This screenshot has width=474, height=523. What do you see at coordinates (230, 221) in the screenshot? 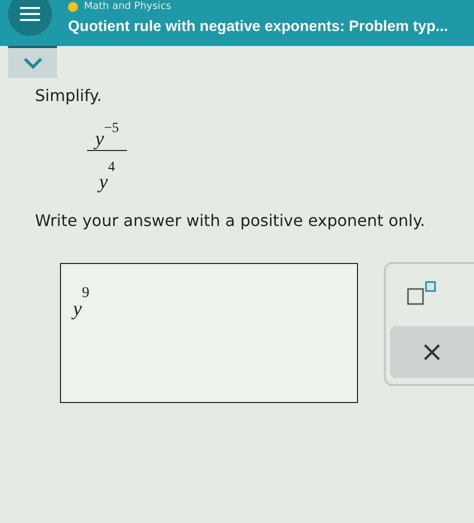
I see `instruction-text: Write your answer with a positive exponent only.` at bounding box center [230, 221].